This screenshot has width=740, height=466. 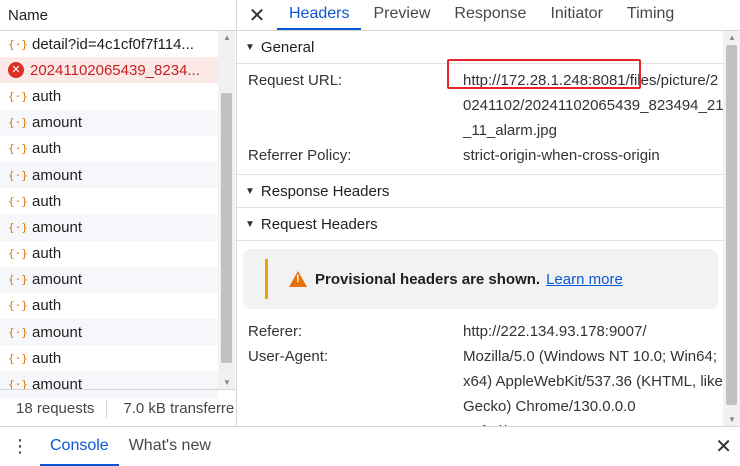 I want to click on transferred-size: 7.0 kB transferre, so click(x=179, y=408).